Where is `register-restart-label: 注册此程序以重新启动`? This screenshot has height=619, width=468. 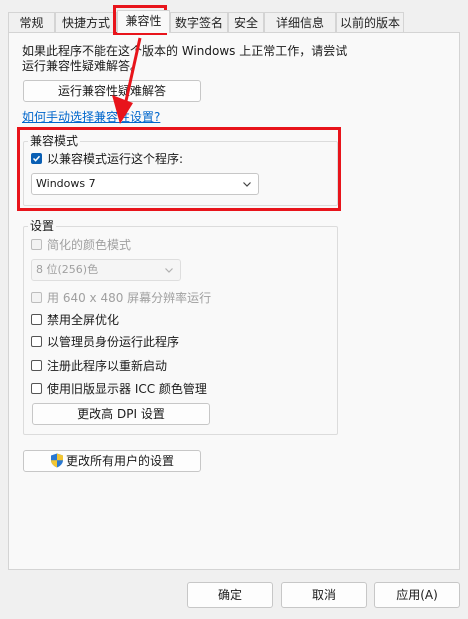 register-restart-label: 注册此程序以重新启动 is located at coordinates (107, 365).